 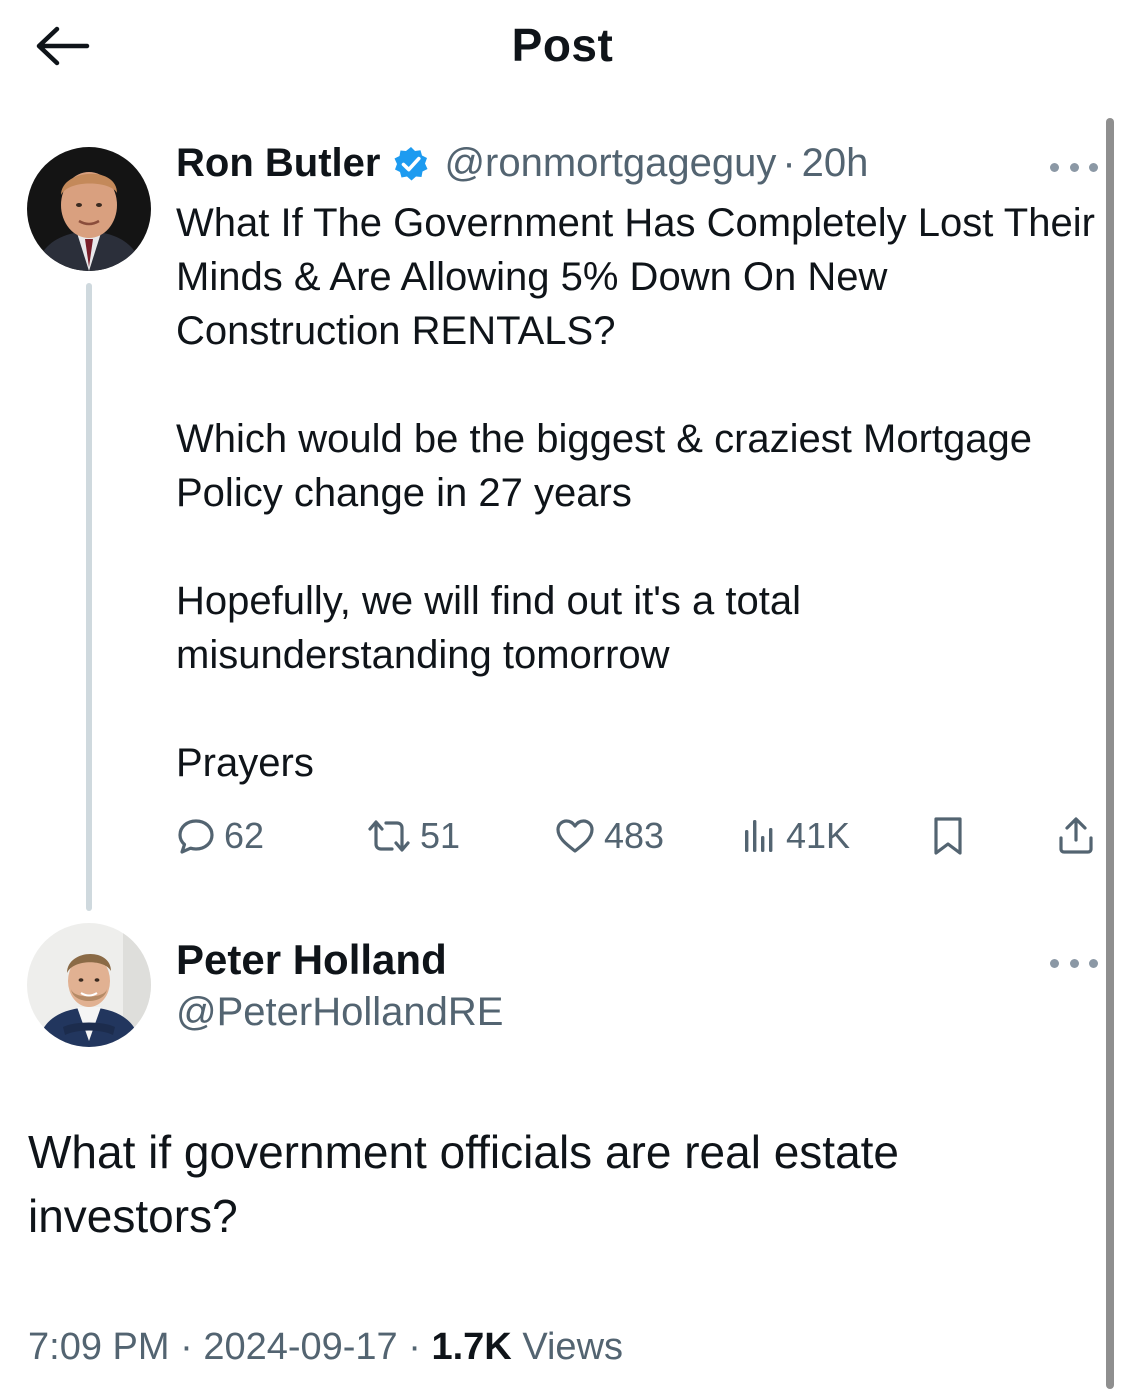 What do you see at coordinates (389, 836) in the screenshot?
I see `repost-icon` at bounding box center [389, 836].